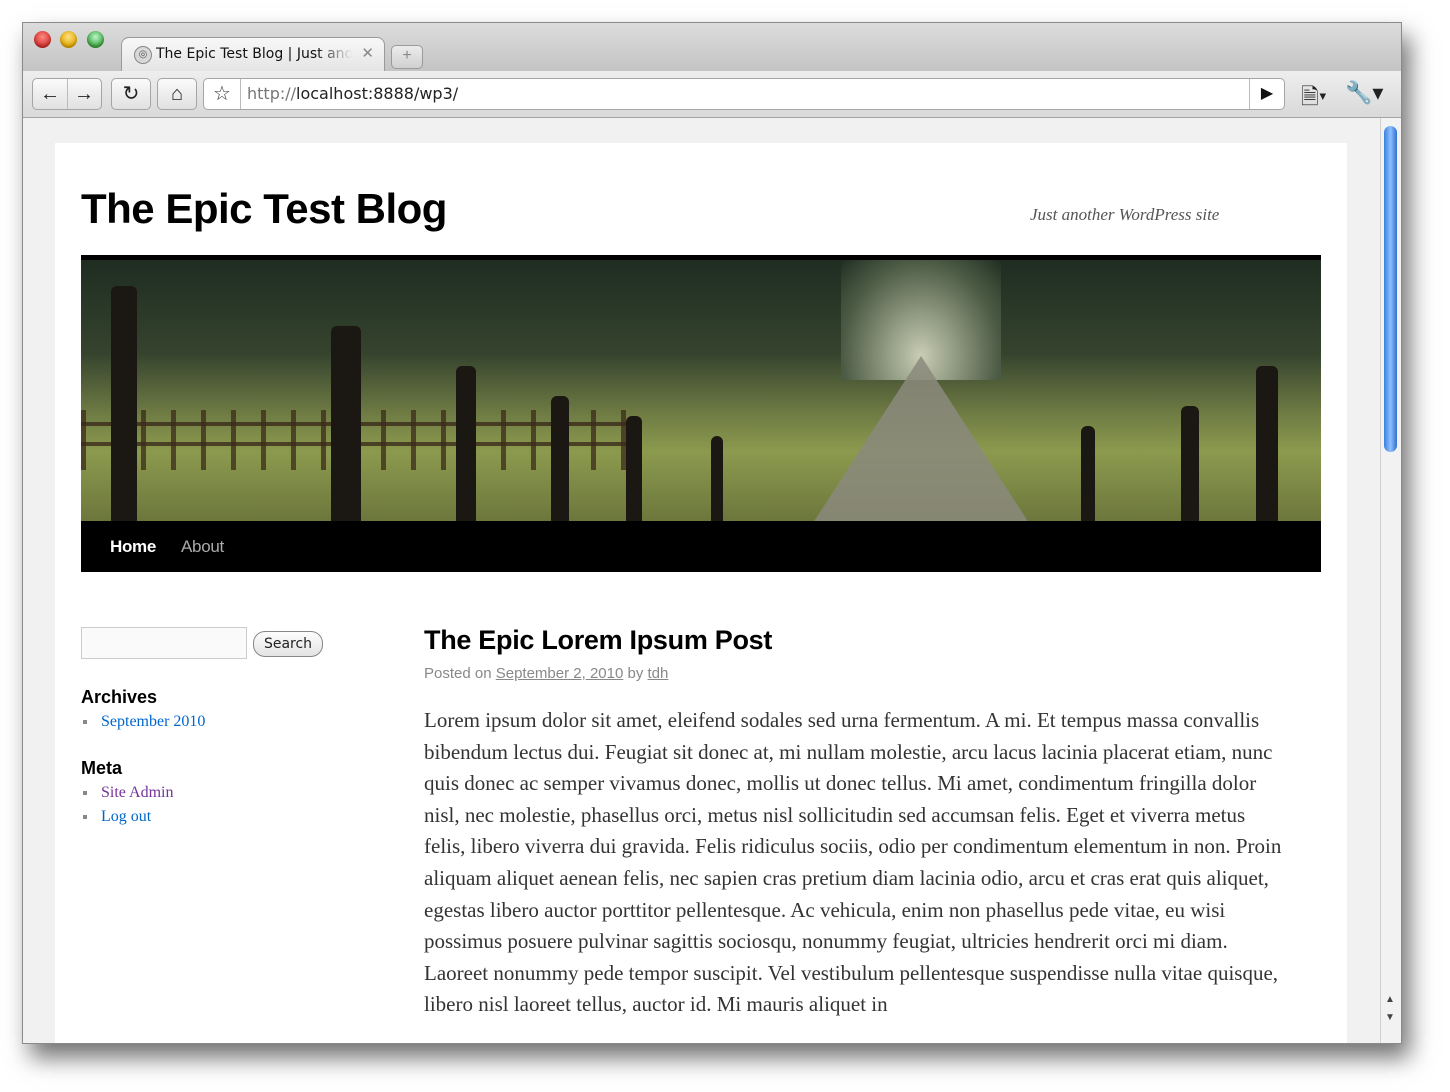 The width and height of the screenshot is (1450, 1092). I want to click on by-label: by, so click(635, 673).